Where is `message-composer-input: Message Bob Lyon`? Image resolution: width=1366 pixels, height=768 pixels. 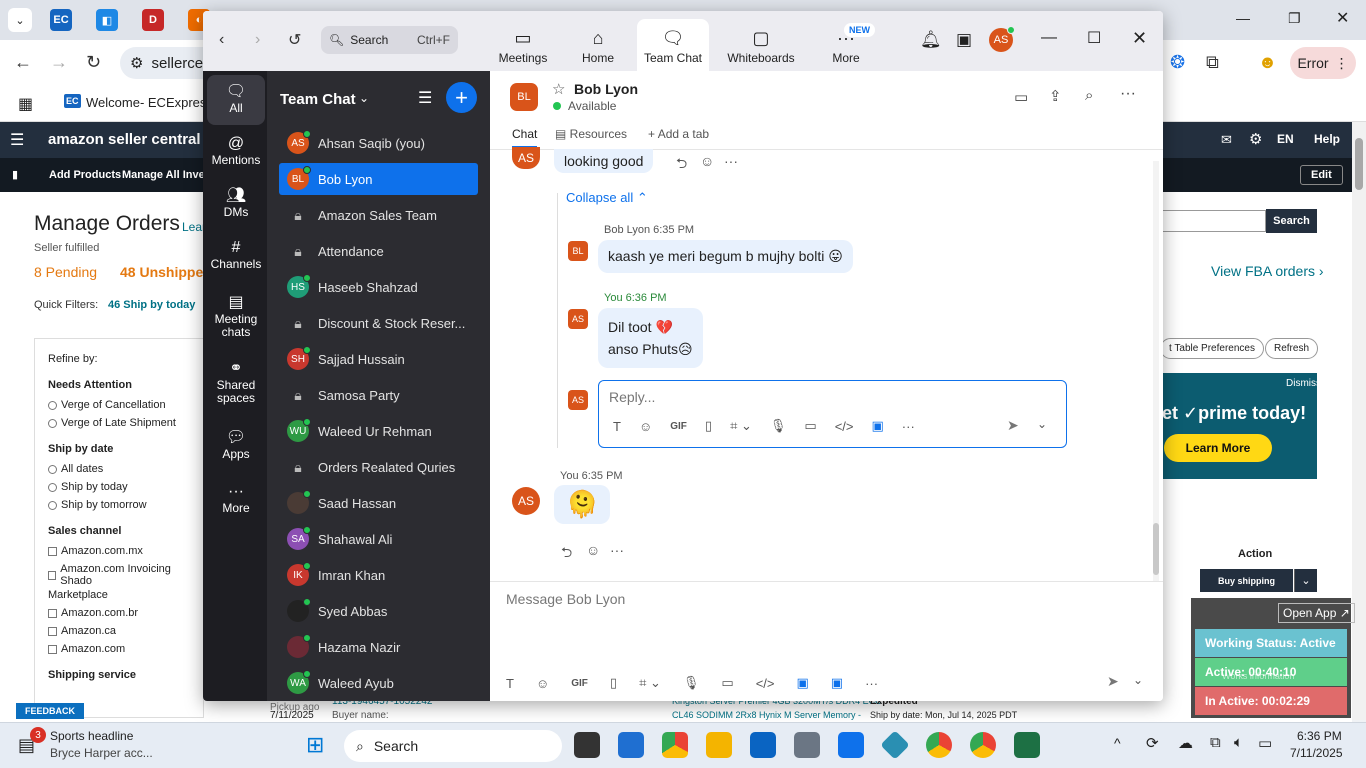 message-composer-input: Message Bob Lyon is located at coordinates (565, 599).